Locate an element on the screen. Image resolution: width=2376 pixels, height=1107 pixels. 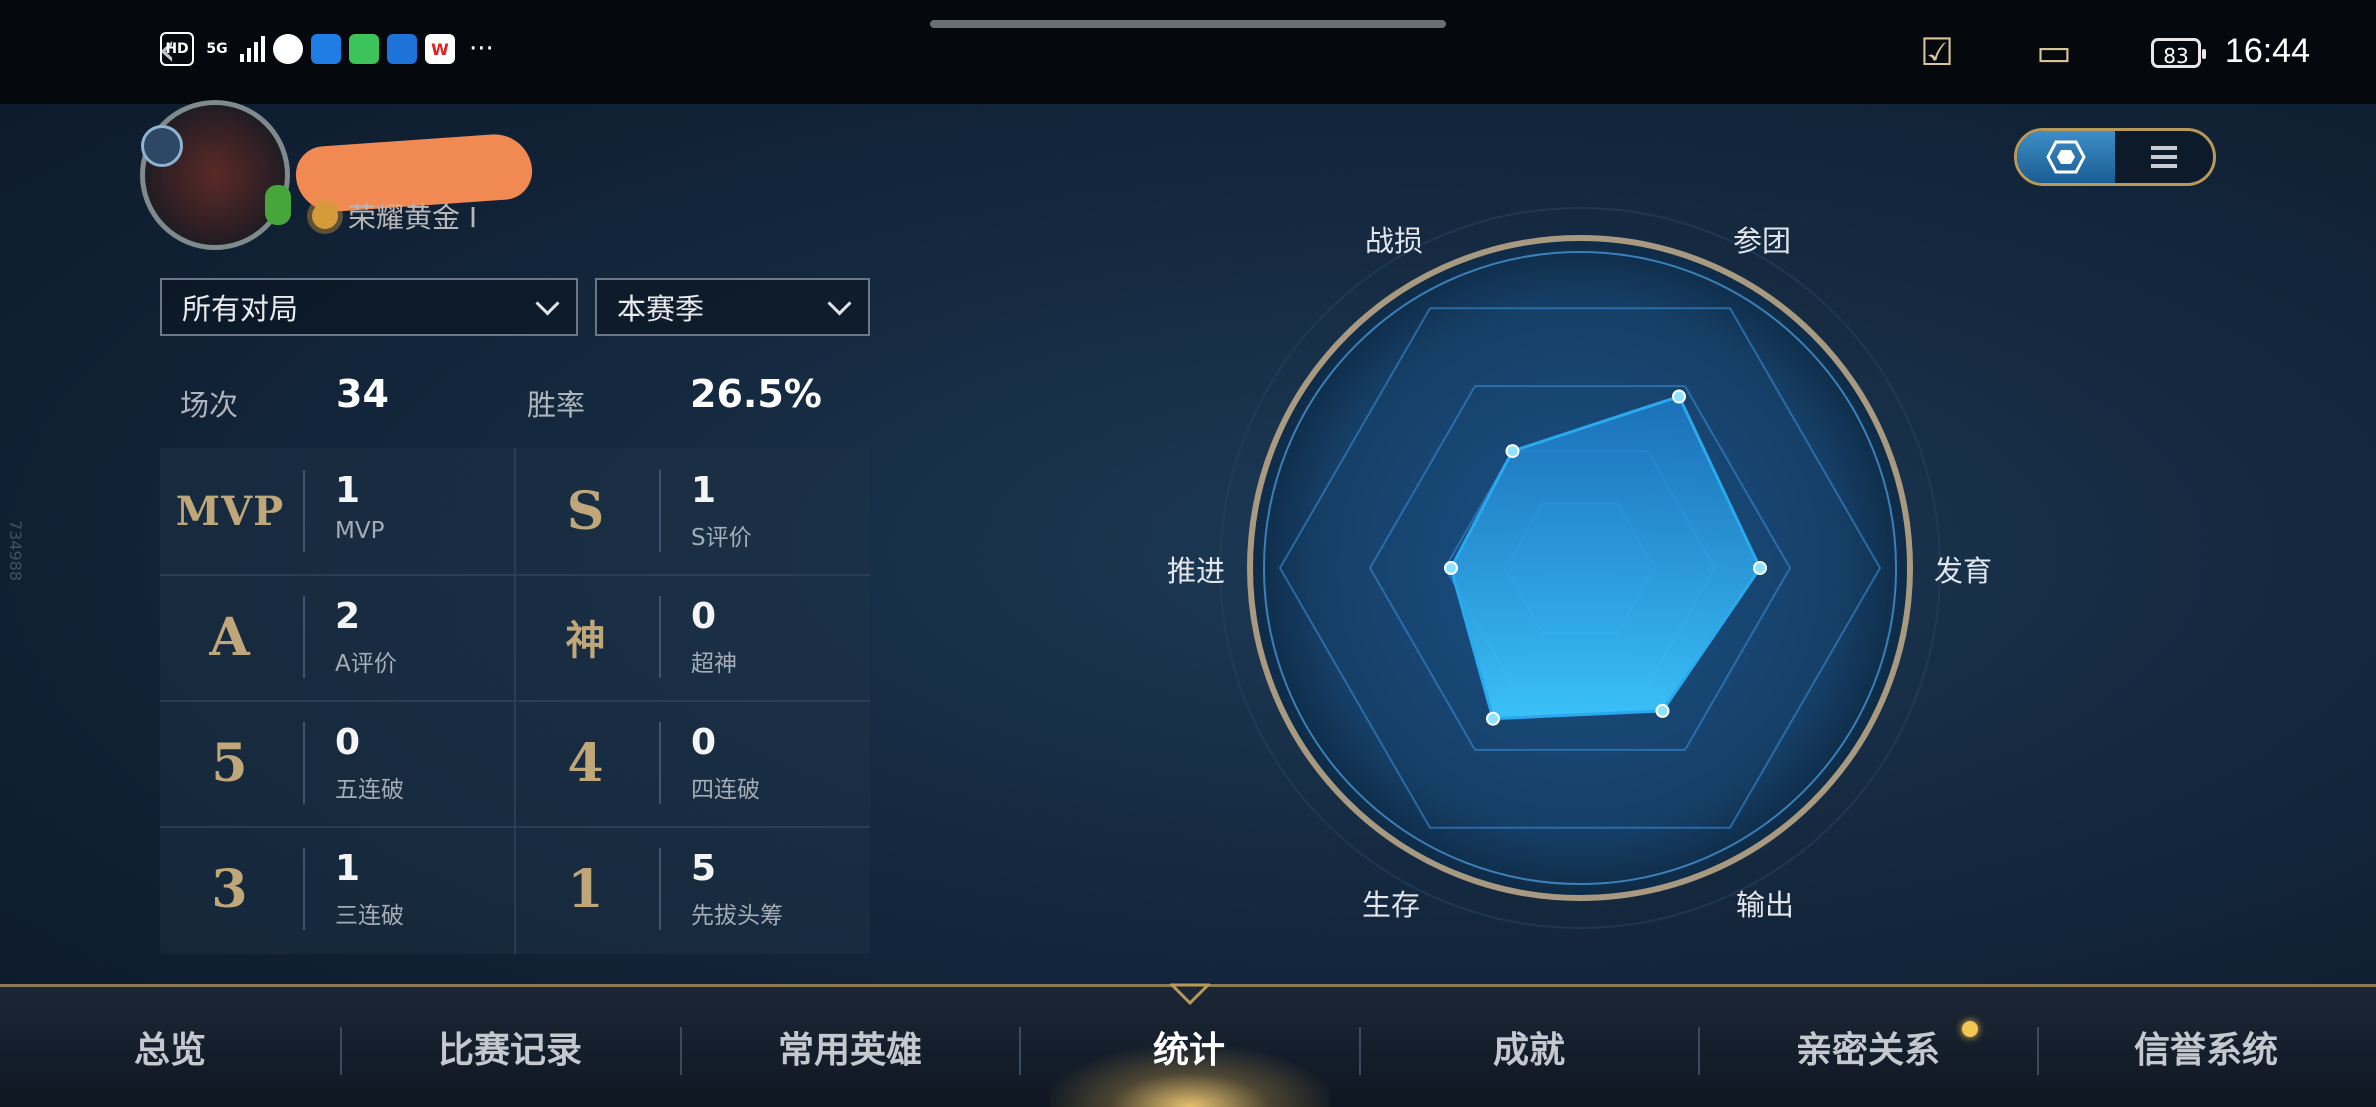
stat-cell-a: A 2 A评价 is located at coordinates (337, 637).